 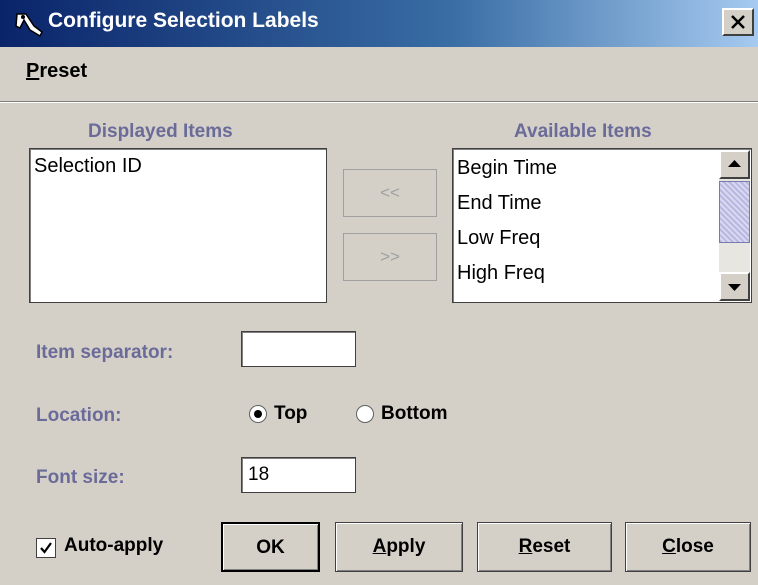 I want to click on apply-label: pply, so click(x=406, y=546).